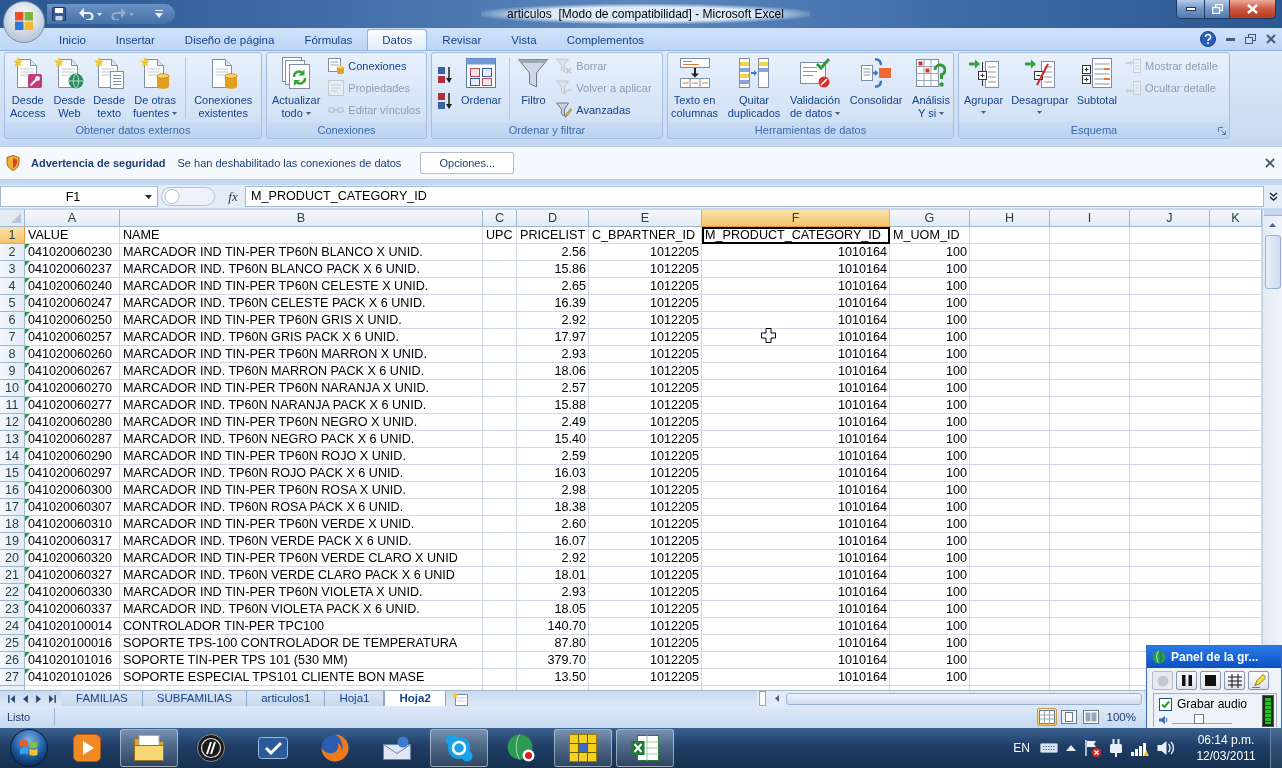 Image resolution: width=1282 pixels, height=768 pixels. Describe the element at coordinates (72, 39) in the screenshot. I see `ribbon-tab: Inicio` at that location.